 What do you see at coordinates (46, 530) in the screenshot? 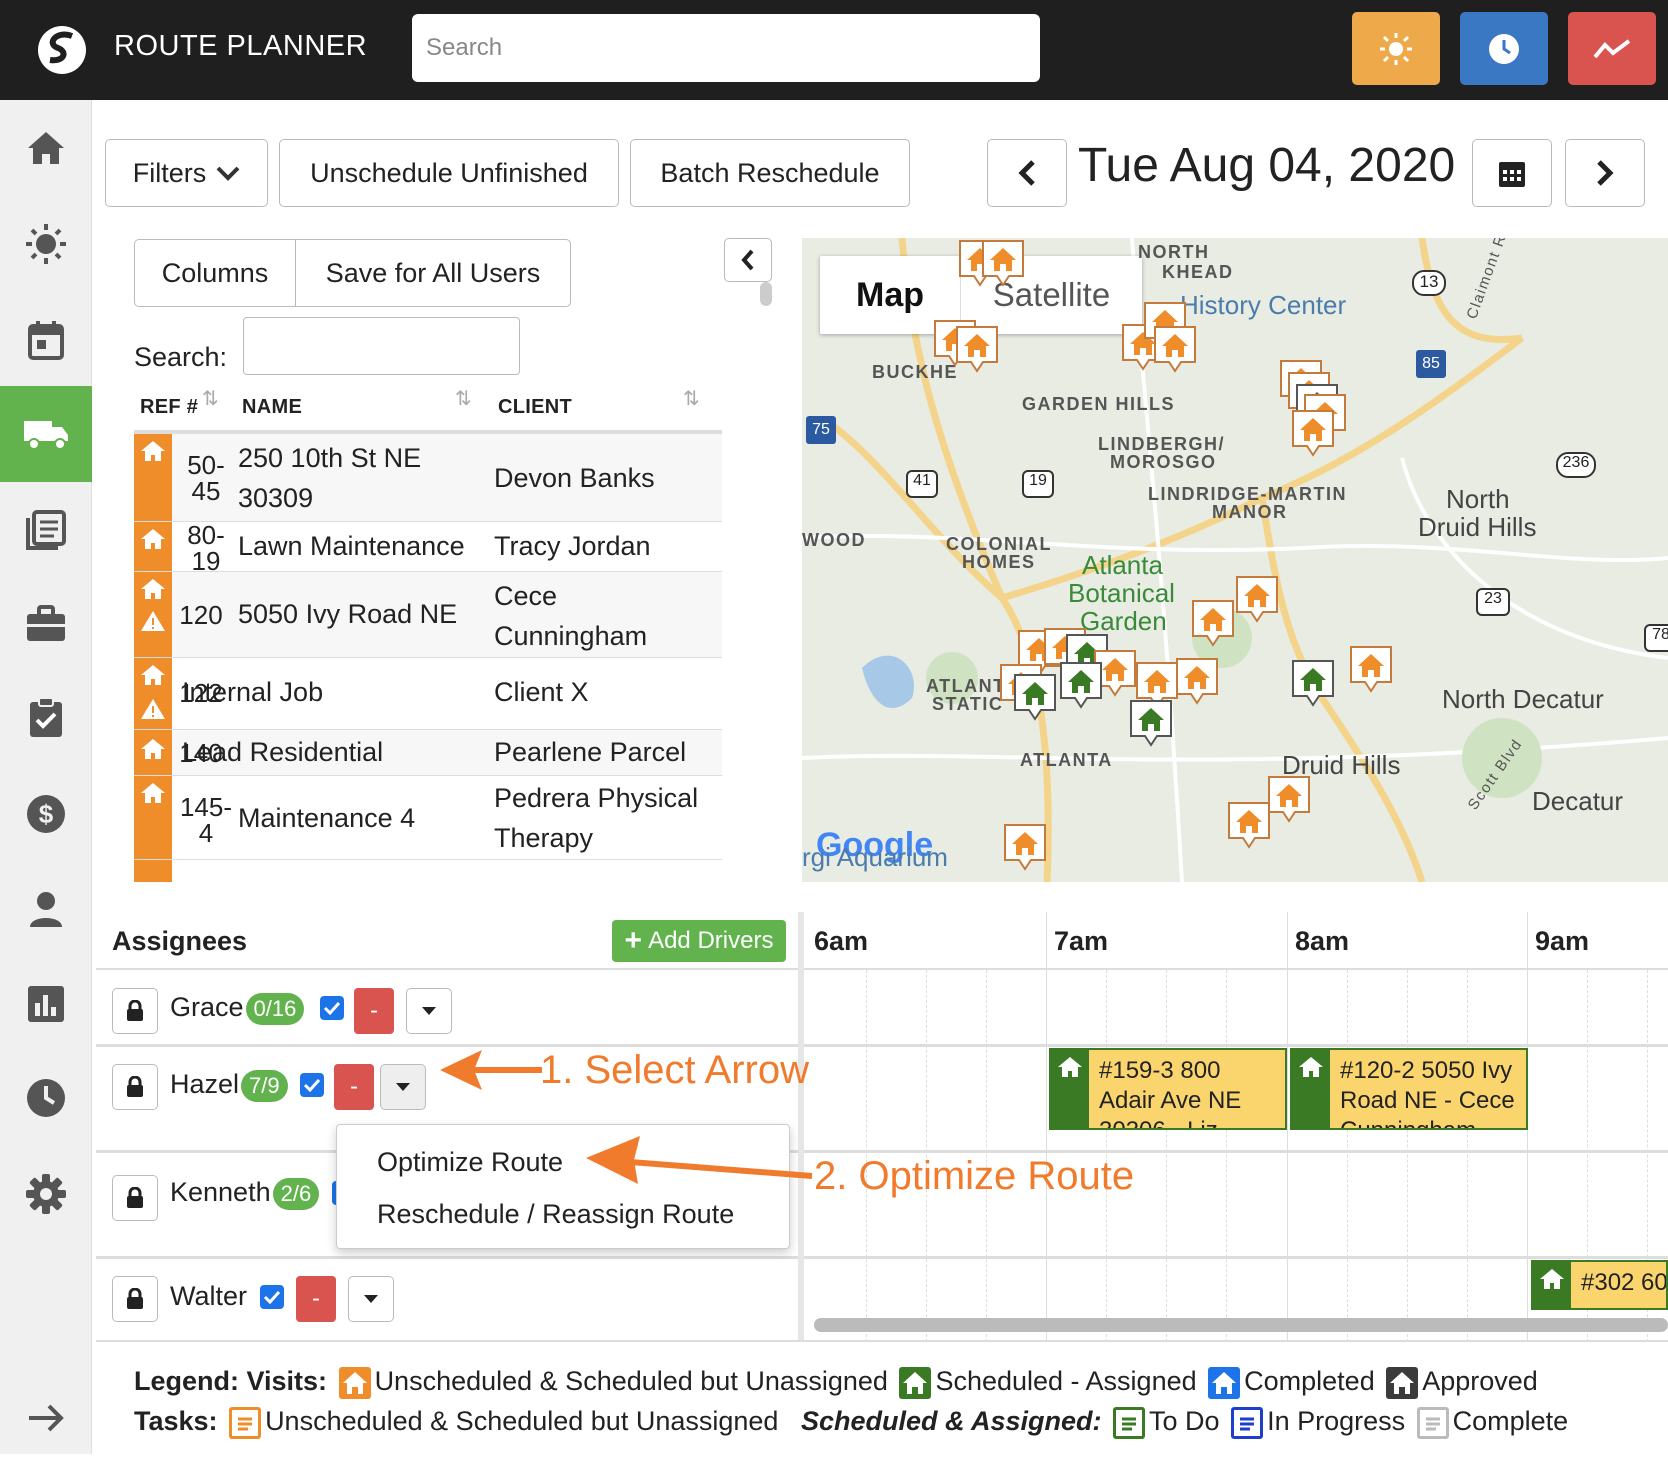
I see `sidebar-item-records` at bounding box center [46, 530].